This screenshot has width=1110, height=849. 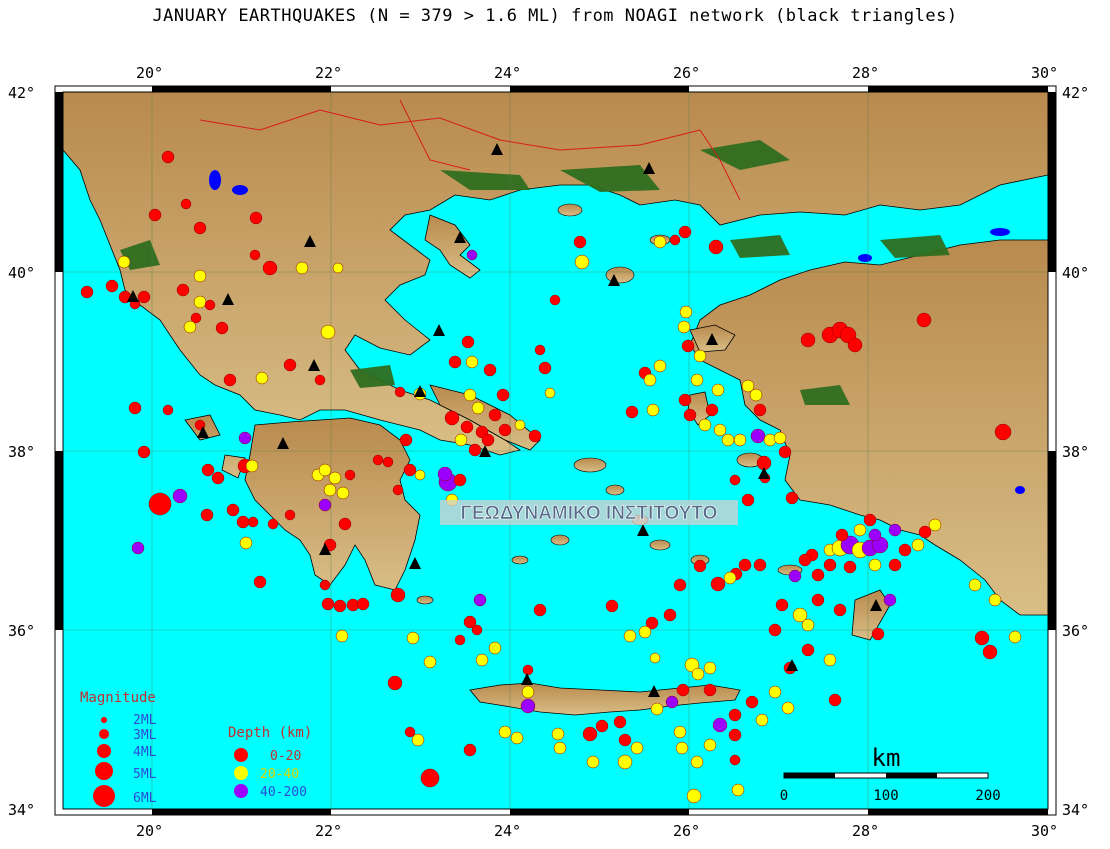 I want to click on watermark-text: ΓΕΩΔΥΝΑΜΙΚΟ ΙΝΣΤΙΤΟΥΤΟ, so click(x=589, y=513).